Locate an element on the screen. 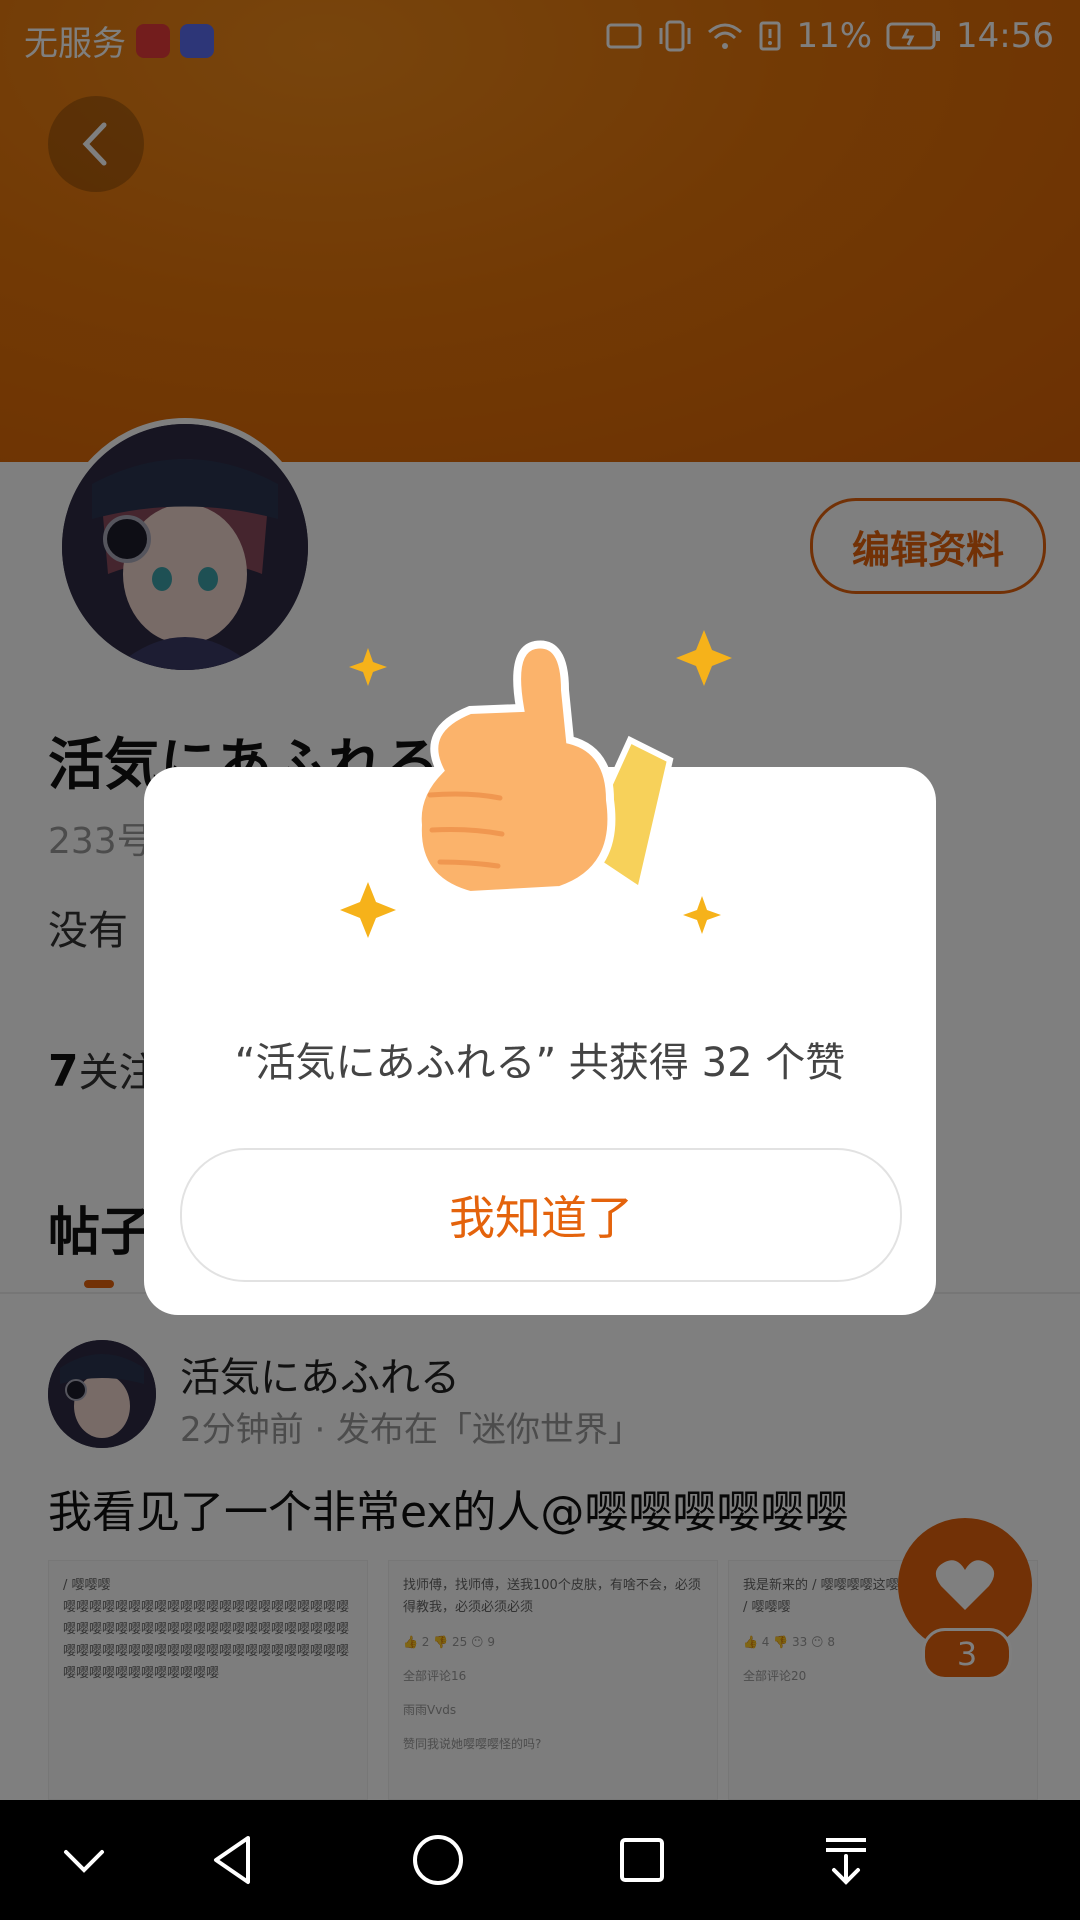 The width and height of the screenshot is (1080, 1920). thumbs-up-illustration is located at coordinates (536, 784).